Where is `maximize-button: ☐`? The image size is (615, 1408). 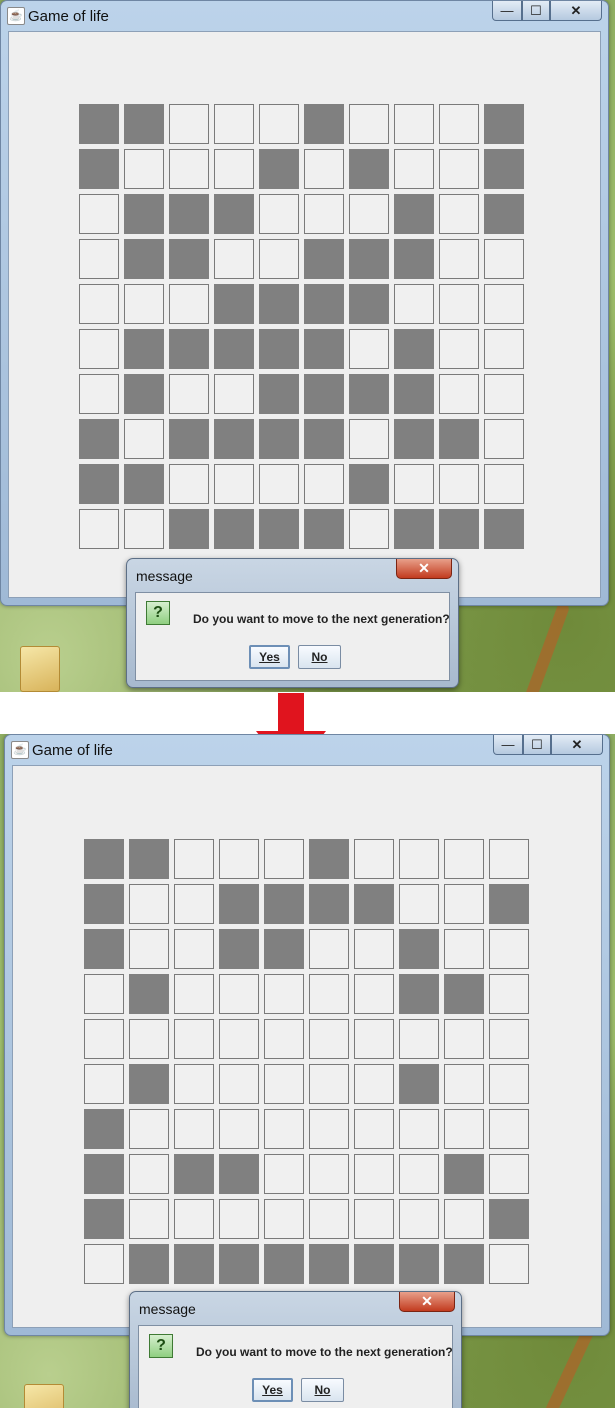 maximize-button: ☐ is located at coordinates (536, 11).